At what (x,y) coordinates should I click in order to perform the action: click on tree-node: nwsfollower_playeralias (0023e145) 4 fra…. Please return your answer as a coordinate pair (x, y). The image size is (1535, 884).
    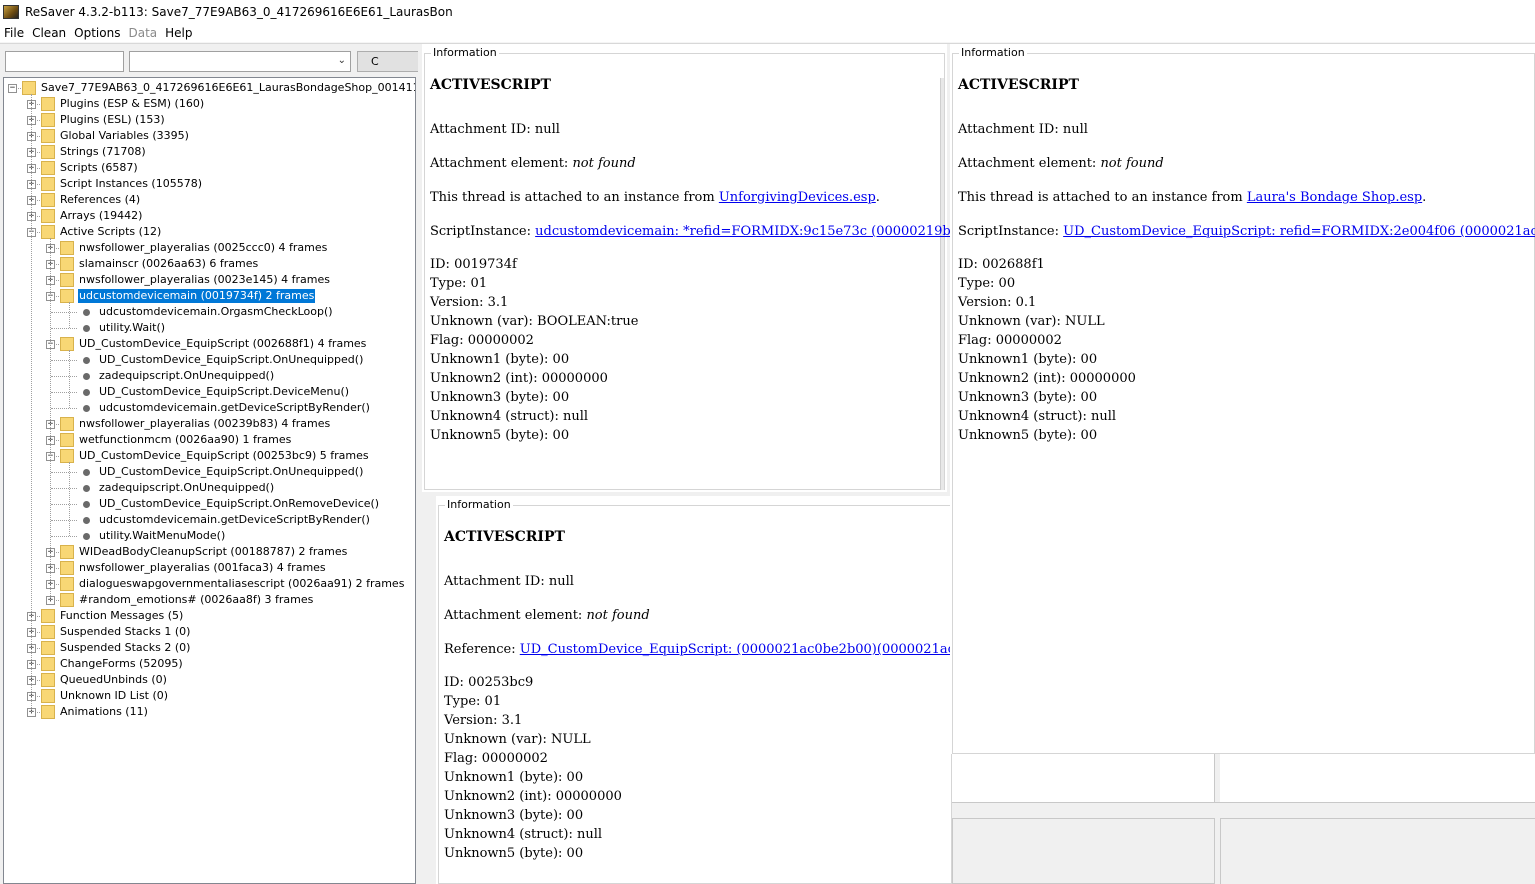
    Looking at the image, I should click on (195, 280).